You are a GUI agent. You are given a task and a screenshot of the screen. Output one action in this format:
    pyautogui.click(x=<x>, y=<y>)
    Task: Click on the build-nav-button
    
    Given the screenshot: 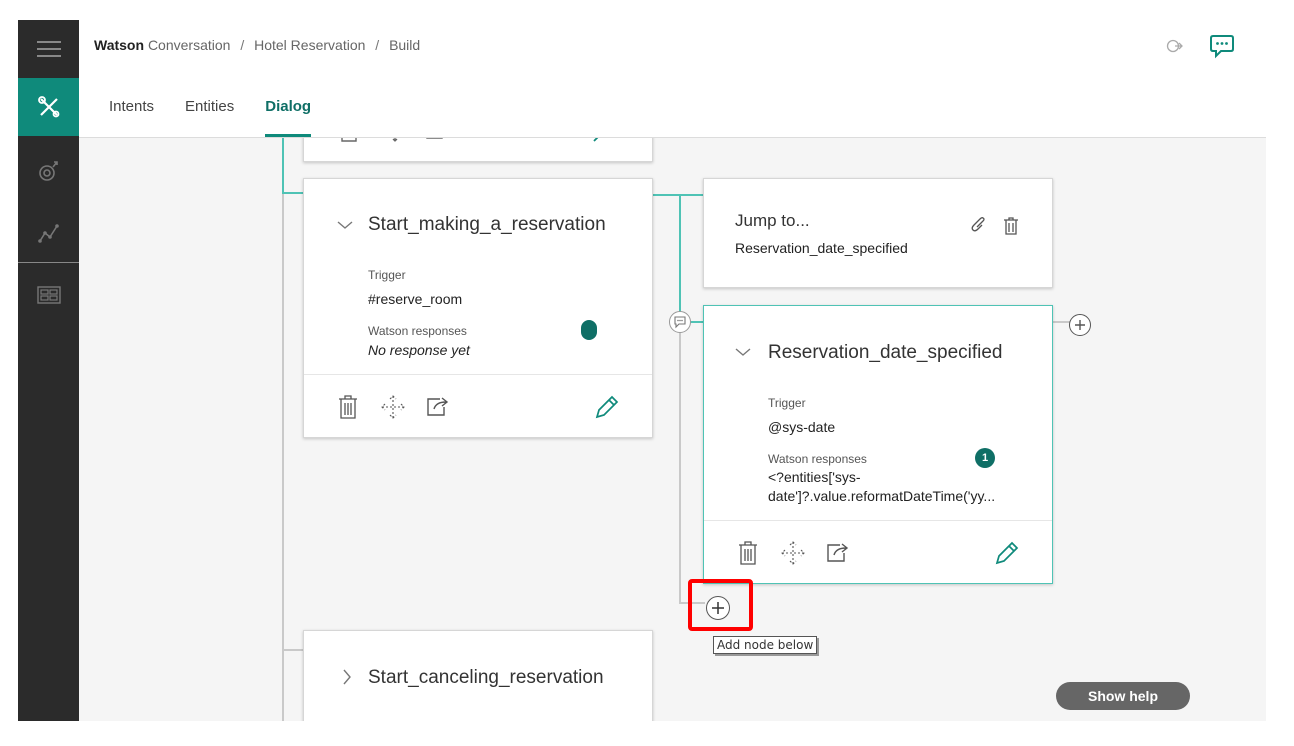 What is the action you would take?
    pyautogui.click(x=48, y=107)
    